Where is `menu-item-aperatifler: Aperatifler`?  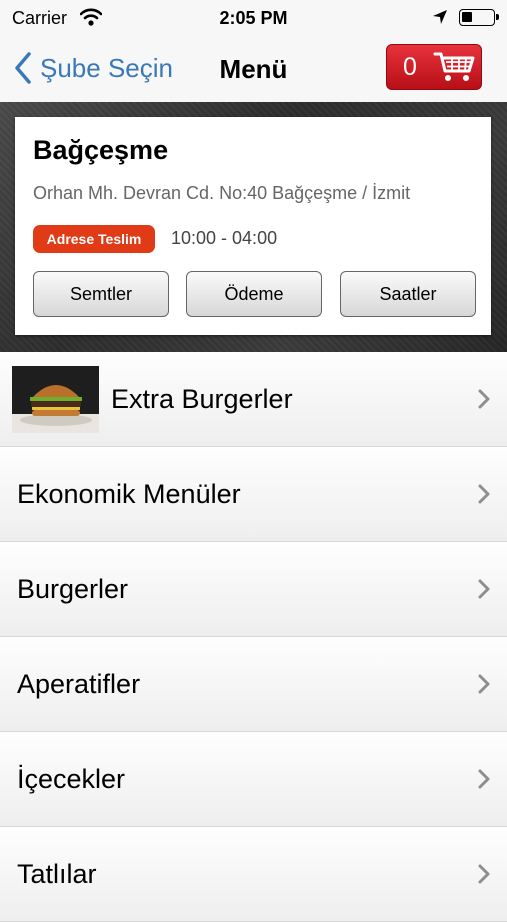
menu-item-aperatifler: Aperatifler is located at coordinates (253, 684).